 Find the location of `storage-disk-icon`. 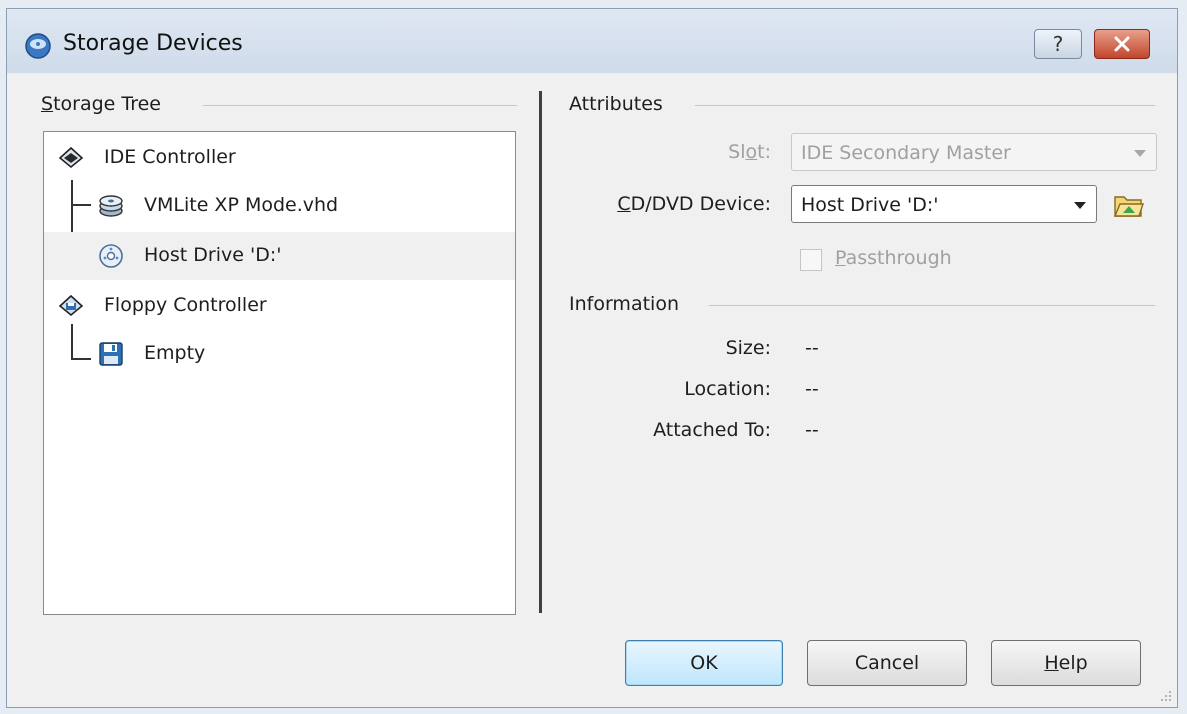

storage-disk-icon is located at coordinates (38, 46).